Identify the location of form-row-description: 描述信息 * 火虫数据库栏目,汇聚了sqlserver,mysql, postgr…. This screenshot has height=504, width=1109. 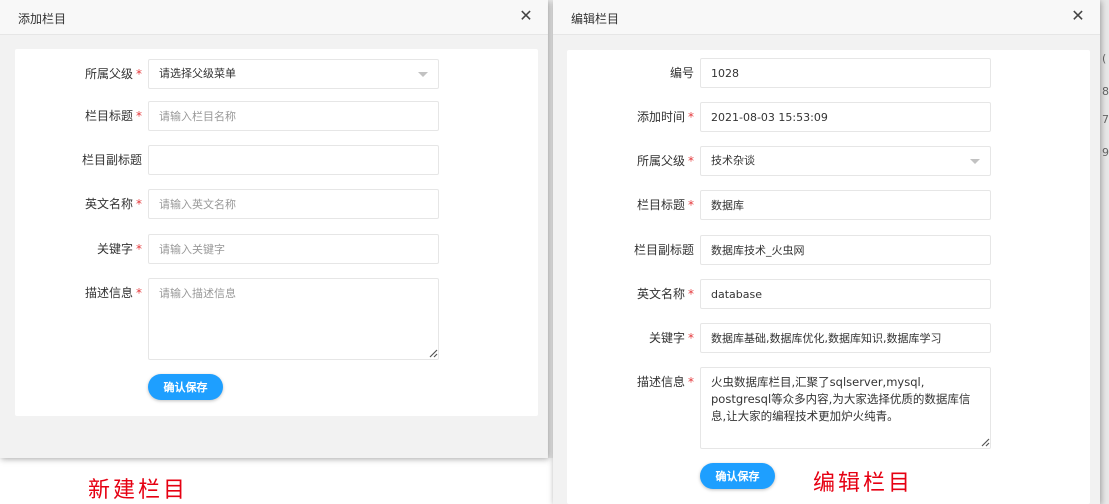
(828, 408).